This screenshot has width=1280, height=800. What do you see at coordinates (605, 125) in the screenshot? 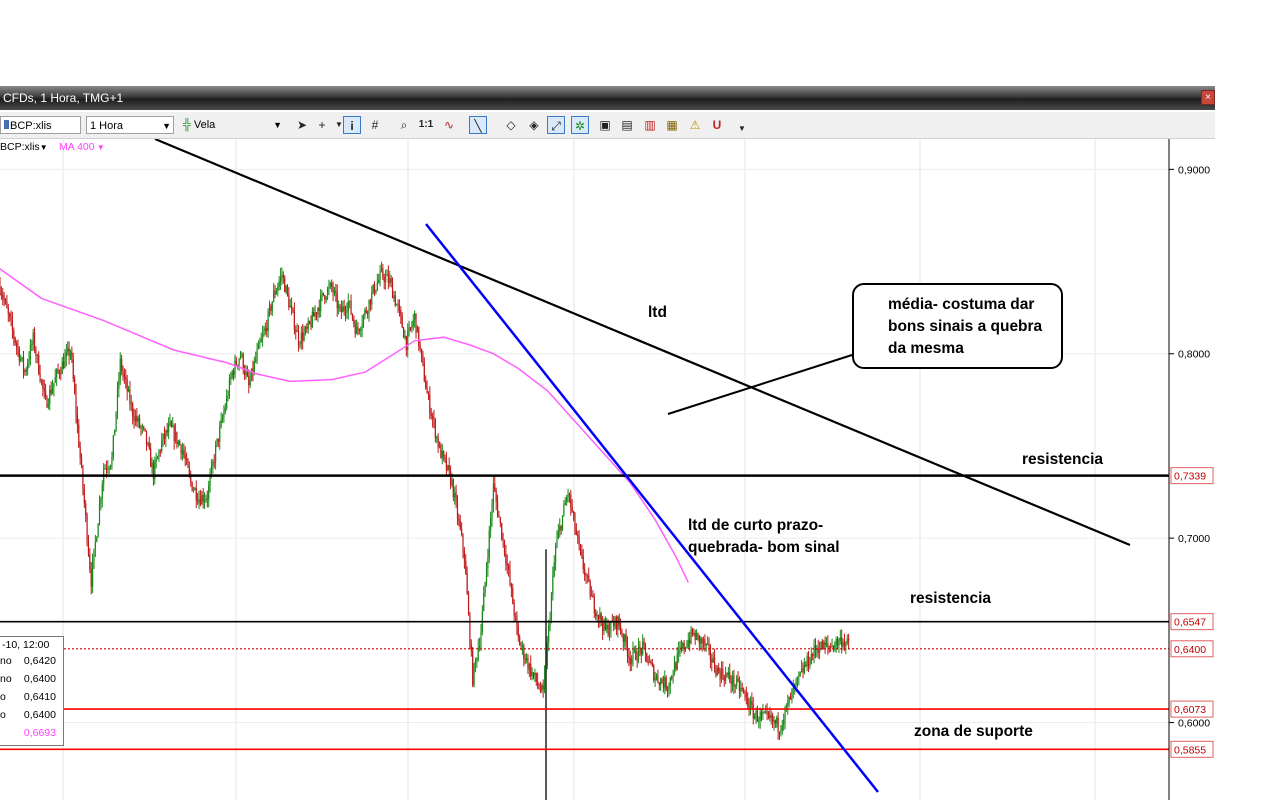
I see `gallery-icon-1: ▣` at bounding box center [605, 125].